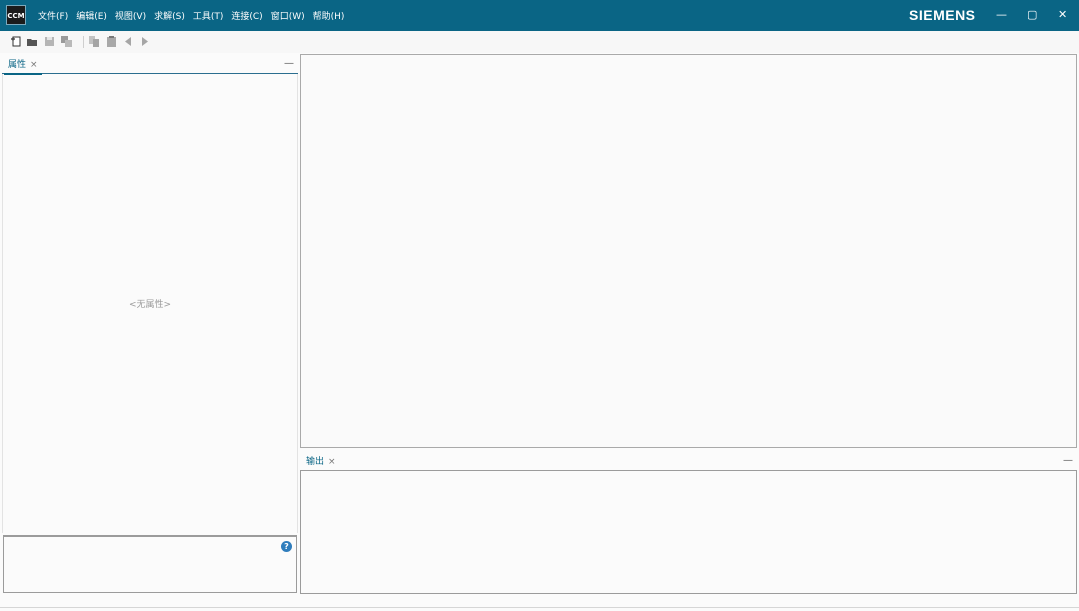 The height and width of the screenshot is (611, 1079). What do you see at coordinates (208, 15) in the screenshot?
I see `menu-tools: 工具(T)` at bounding box center [208, 15].